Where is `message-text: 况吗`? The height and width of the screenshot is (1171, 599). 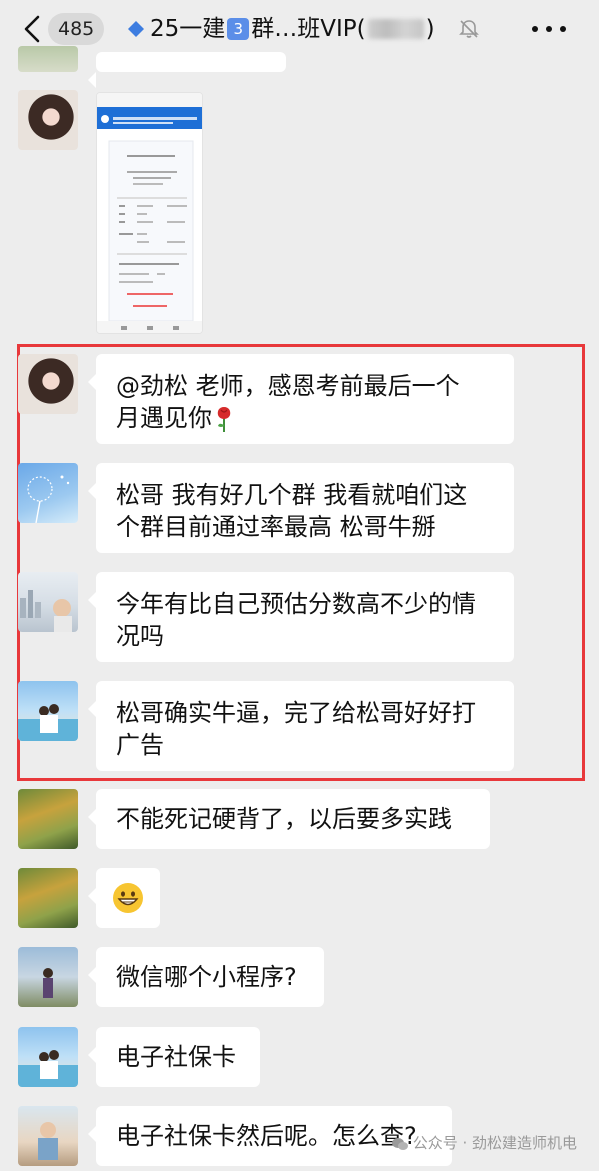 message-text: 况吗 is located at coordinates (140, 636).